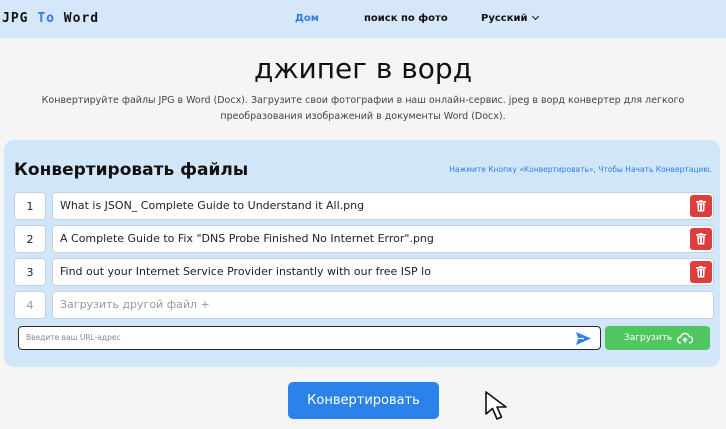 This screenshot has width=726, height=429. I want to click on send-icon, so click(583, 338).